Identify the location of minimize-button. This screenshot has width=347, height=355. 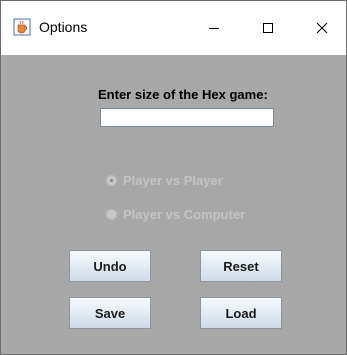
(214, 28).